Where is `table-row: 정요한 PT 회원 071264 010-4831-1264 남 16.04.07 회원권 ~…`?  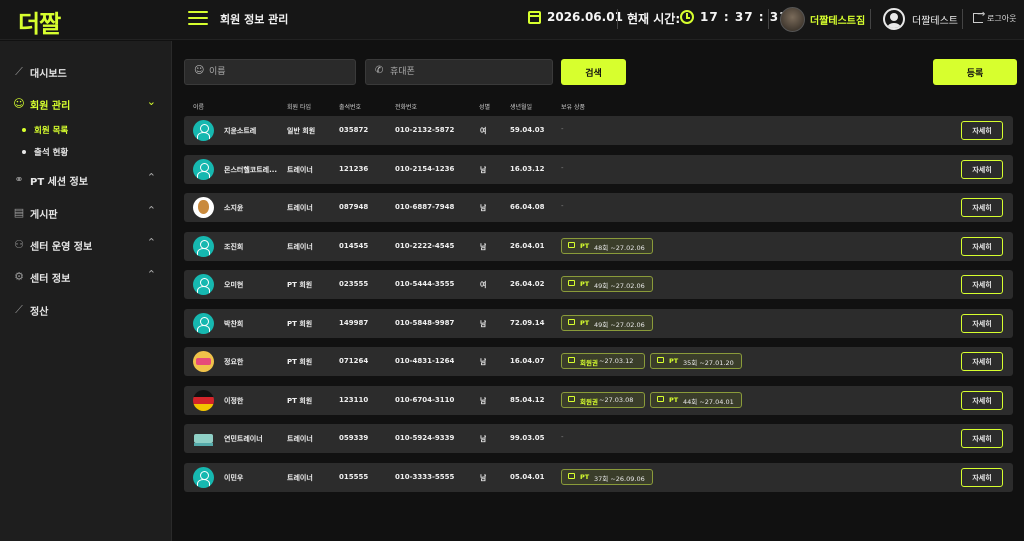 table-row: 정요한 PT 회원 071264 010-4831-1264 남 16.04.07 회원권 ~… is located at coordinates (598, 361).